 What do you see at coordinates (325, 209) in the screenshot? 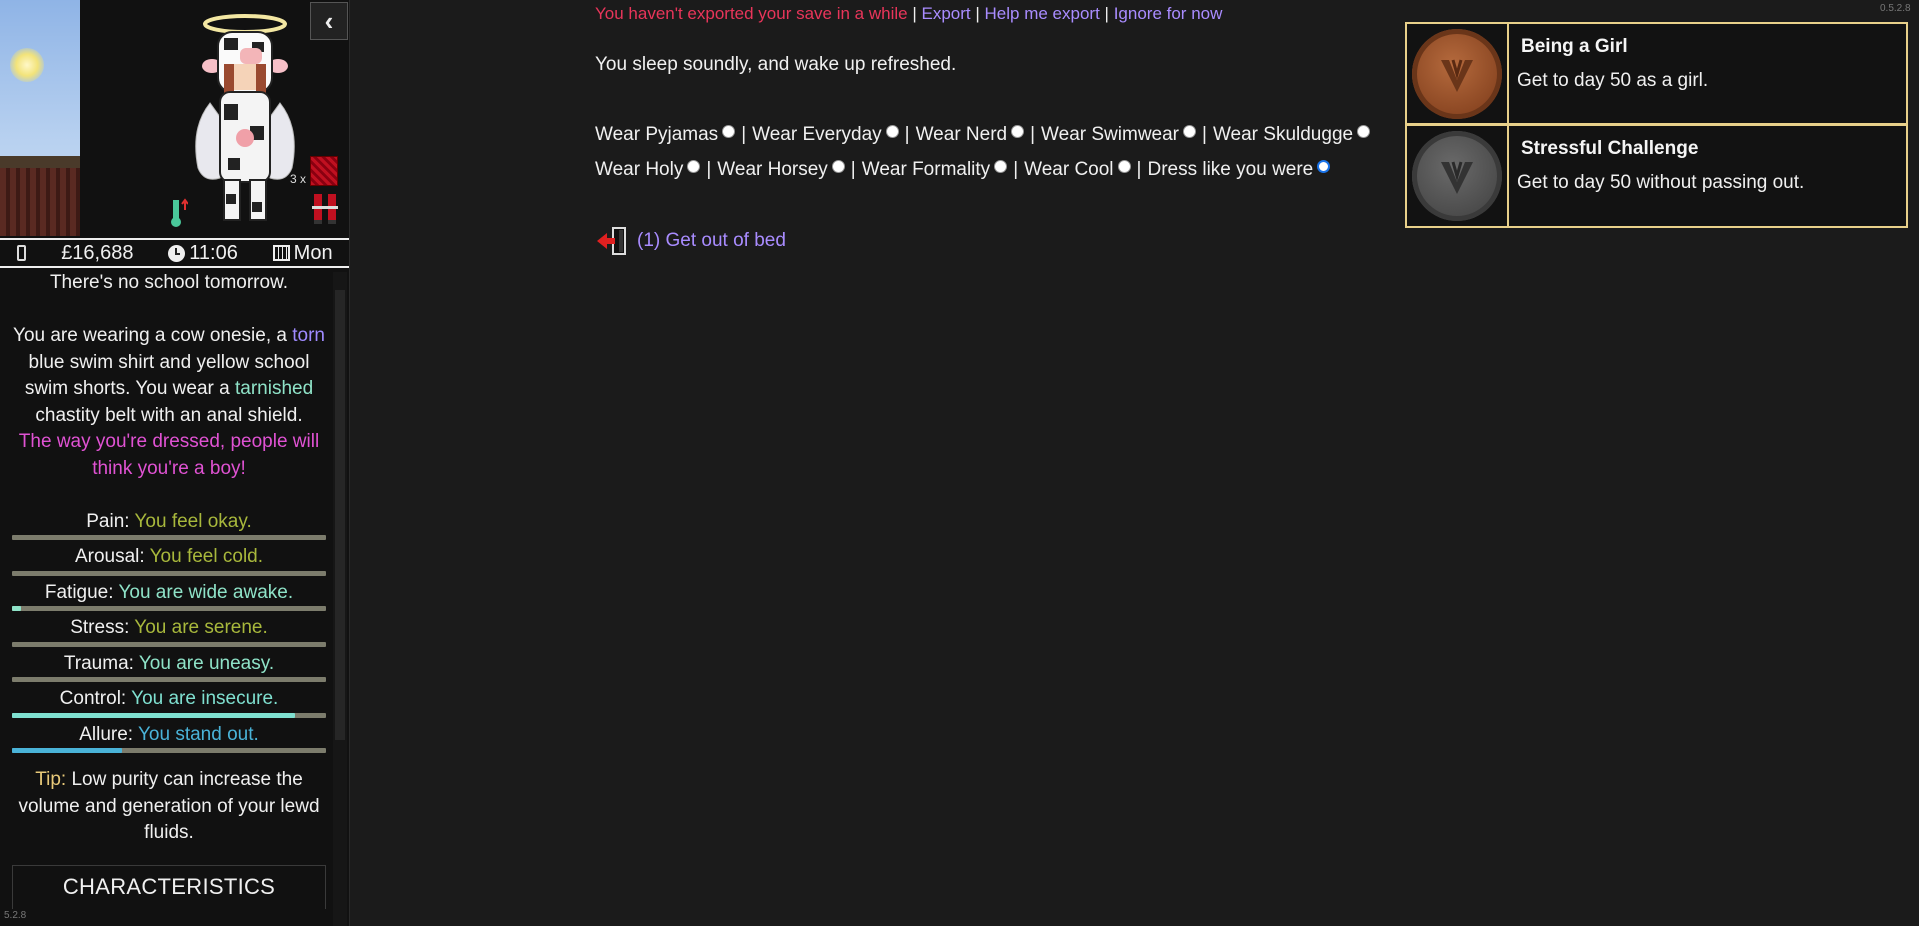
I see `boots-icon` at bounding box center [325, 209].